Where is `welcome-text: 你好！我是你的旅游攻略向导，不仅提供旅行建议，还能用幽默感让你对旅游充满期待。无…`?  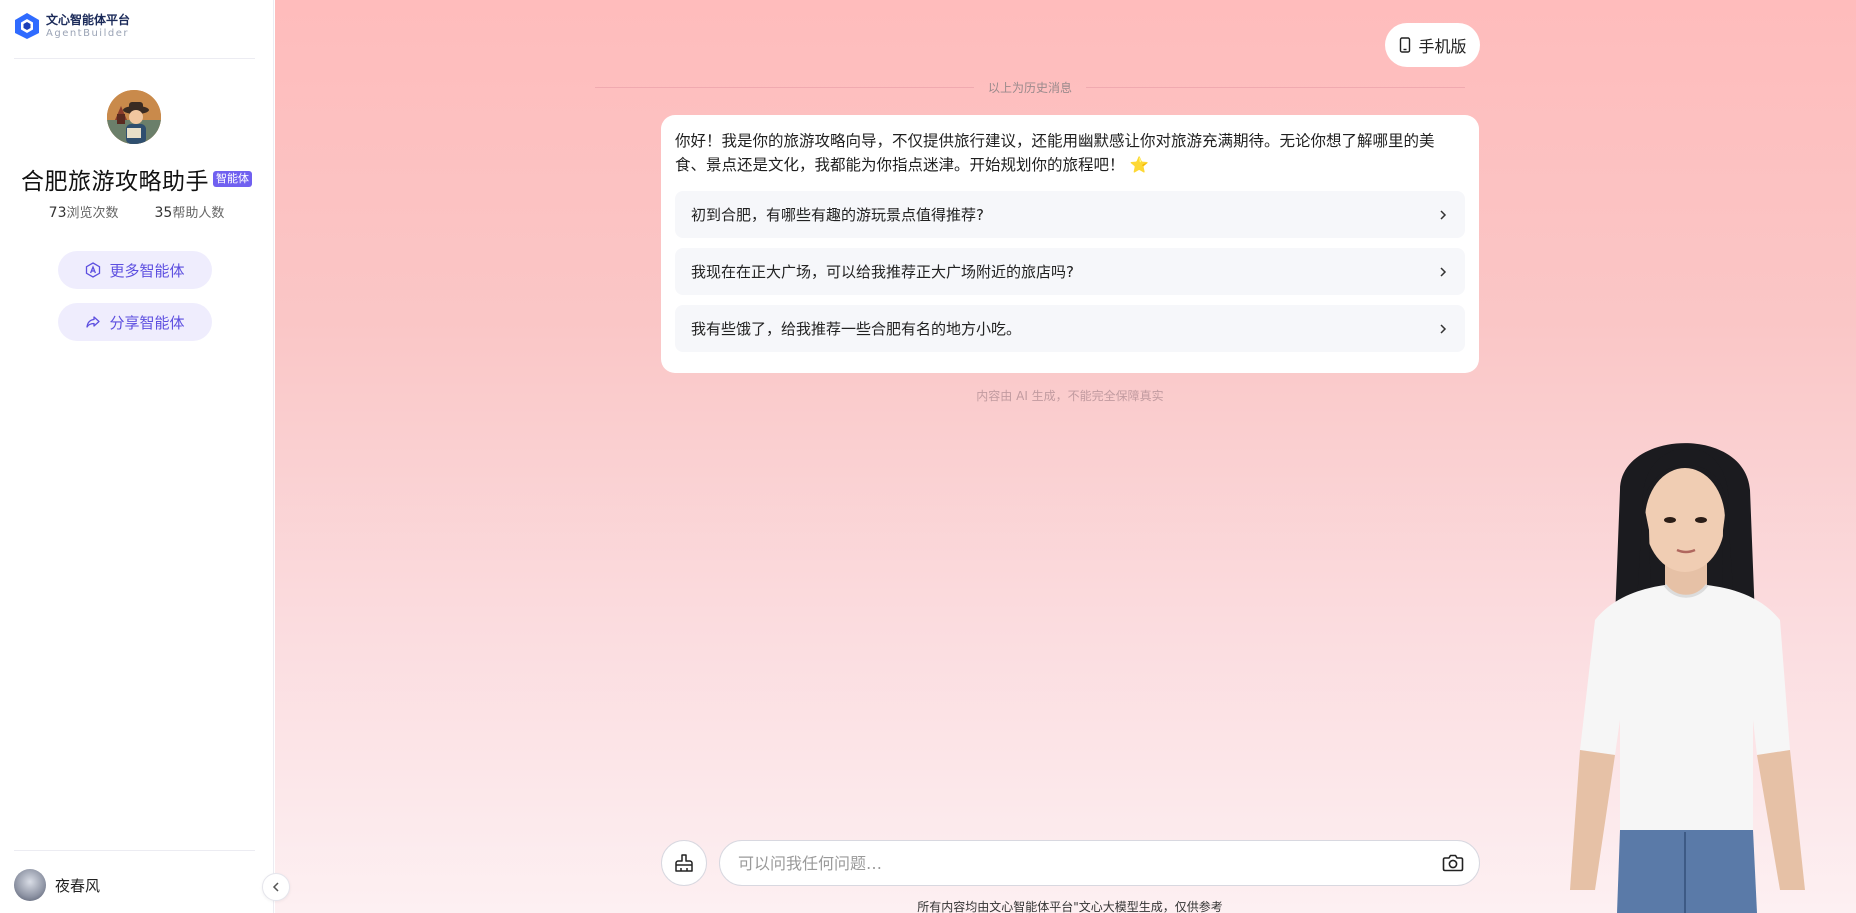
welcome-text: 你好！我是你的旅游攻略向导，不仅提供旅行建议，还能用幽默感让你对旅游充满期待。无… is located at coordinates (1070, 153).